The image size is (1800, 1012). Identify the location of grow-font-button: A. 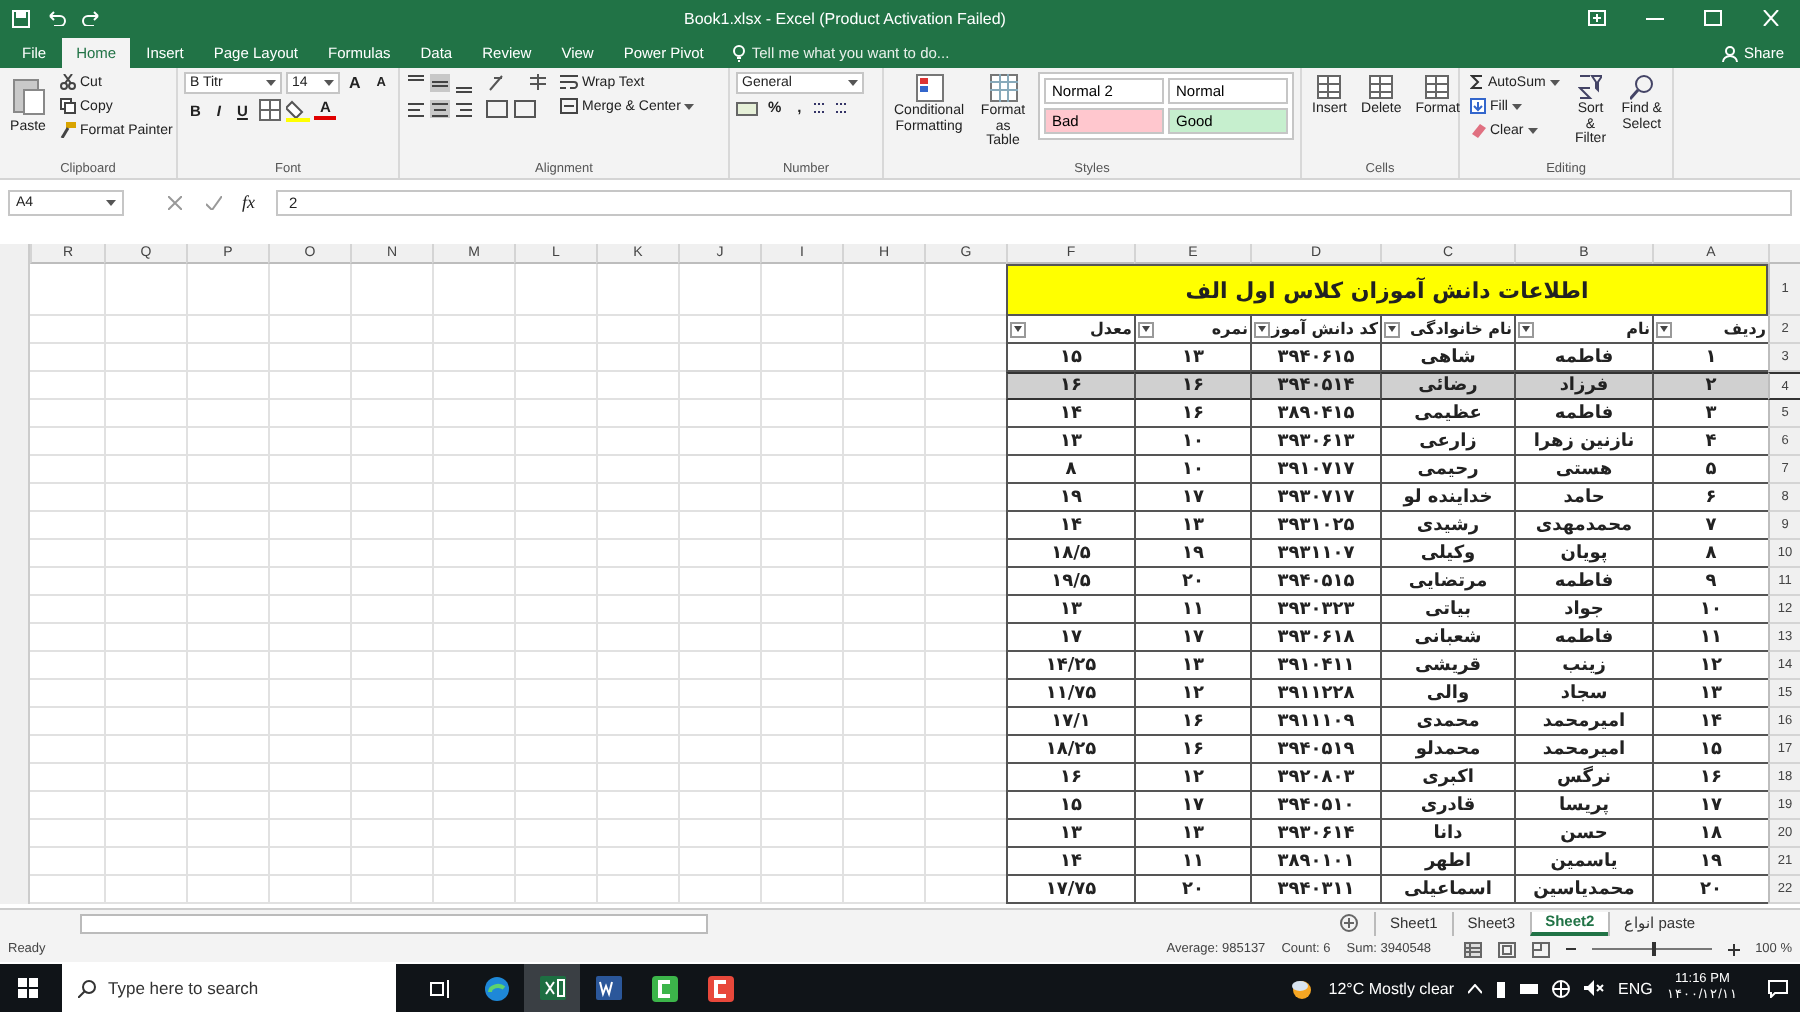
(355, 83).